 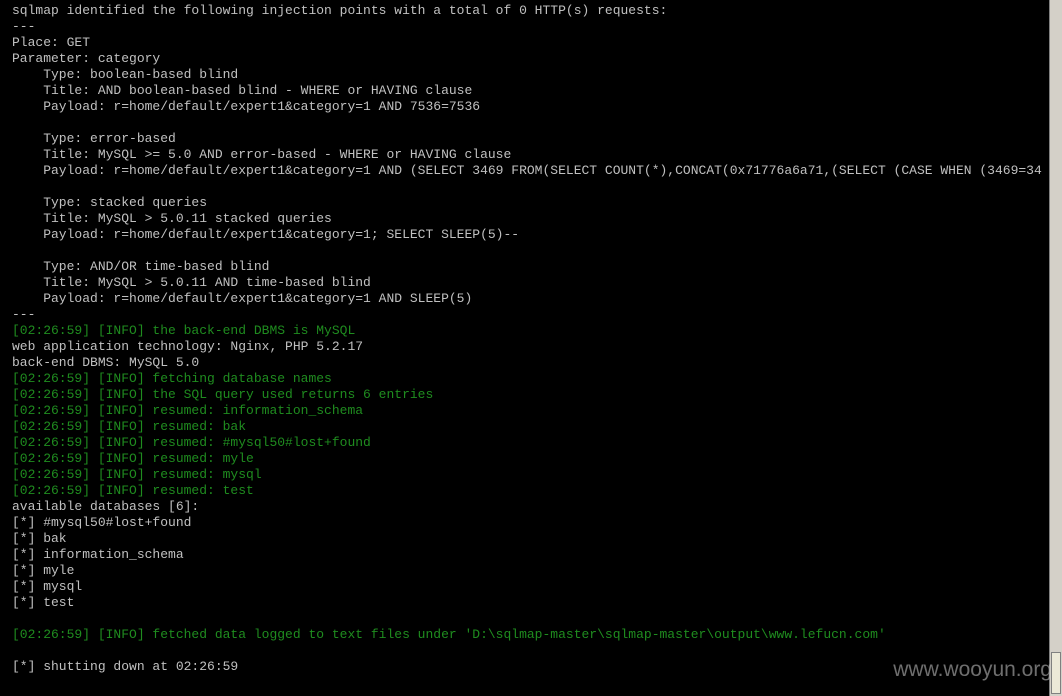 I want to click on terminal-line: Parameter: category, so click(x=86, y=58).